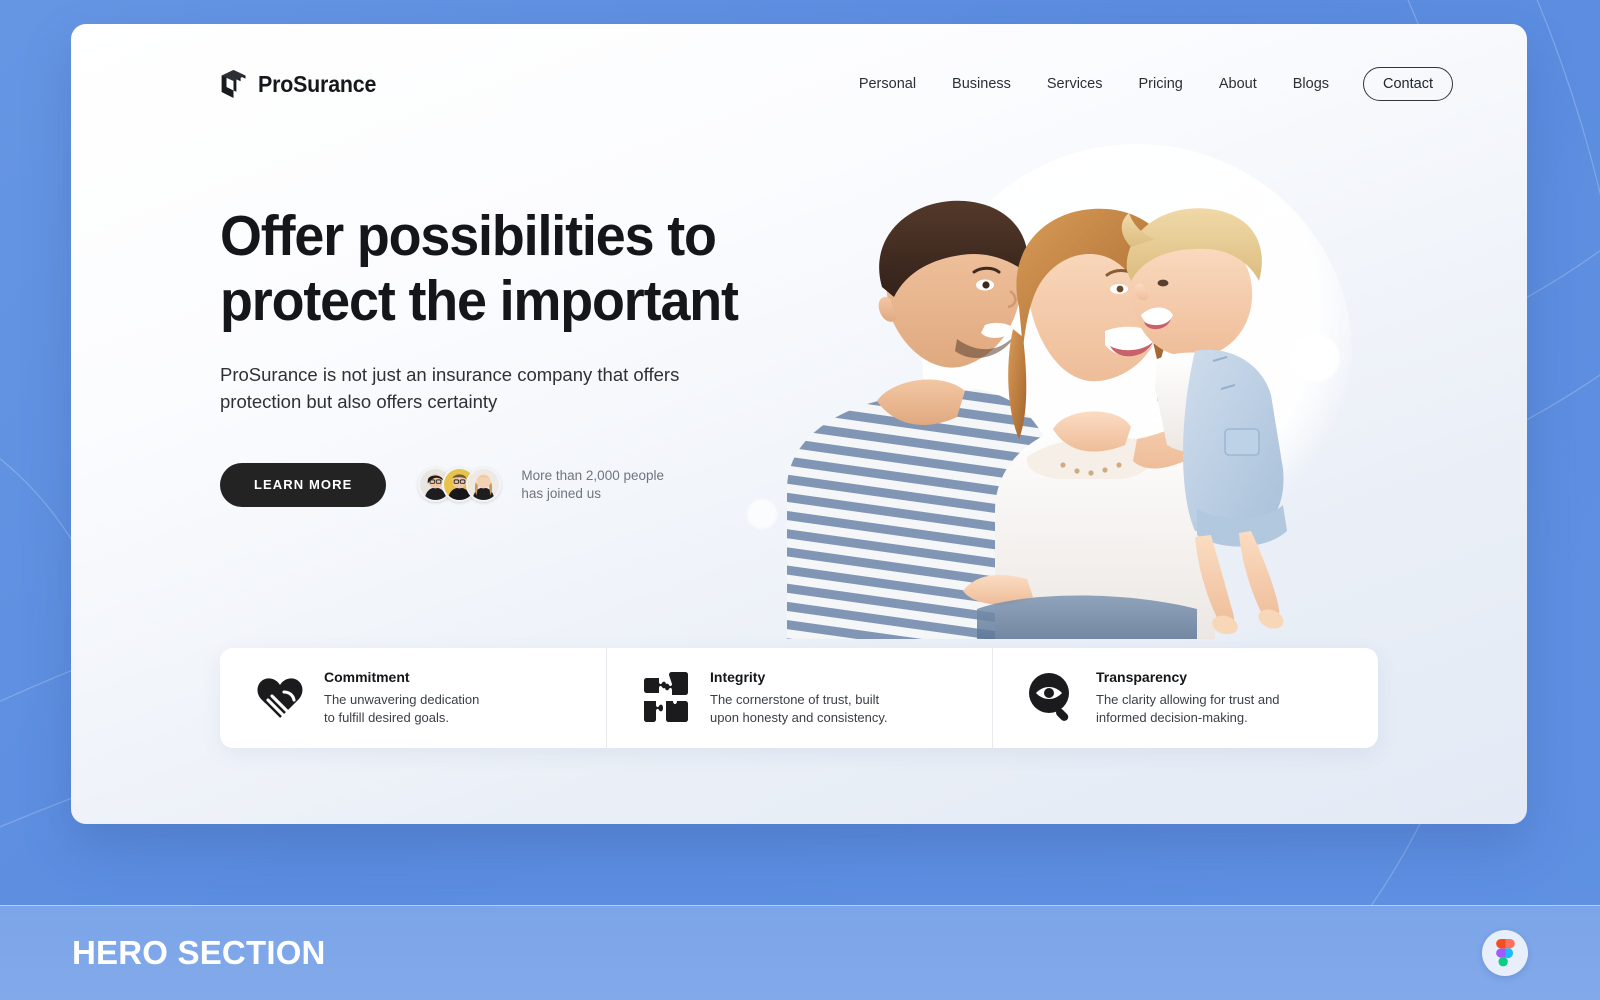 The height and width of the screenshot is (1000, 1600). I want to click on nav-item-personal: Personal, so click(887, 84).